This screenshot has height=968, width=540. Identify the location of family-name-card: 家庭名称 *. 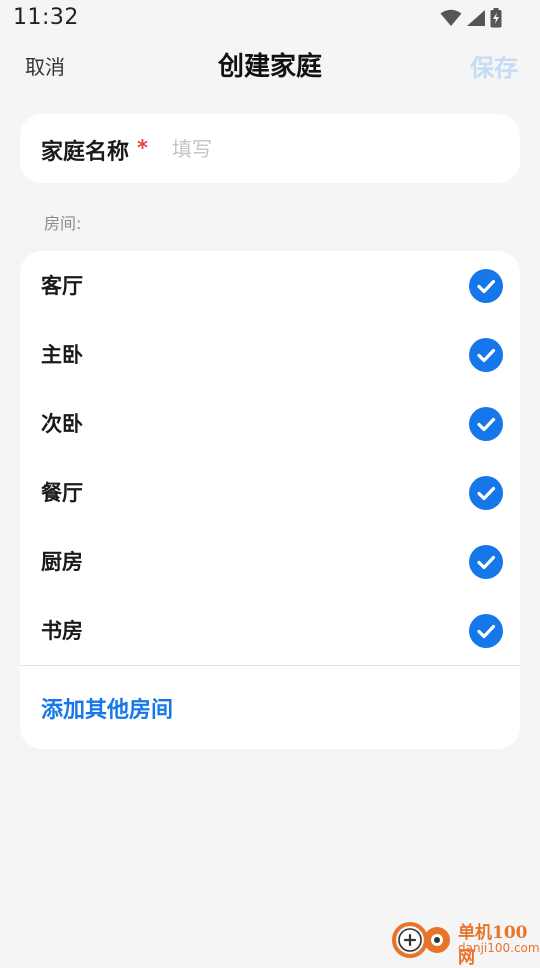
(270, 148).